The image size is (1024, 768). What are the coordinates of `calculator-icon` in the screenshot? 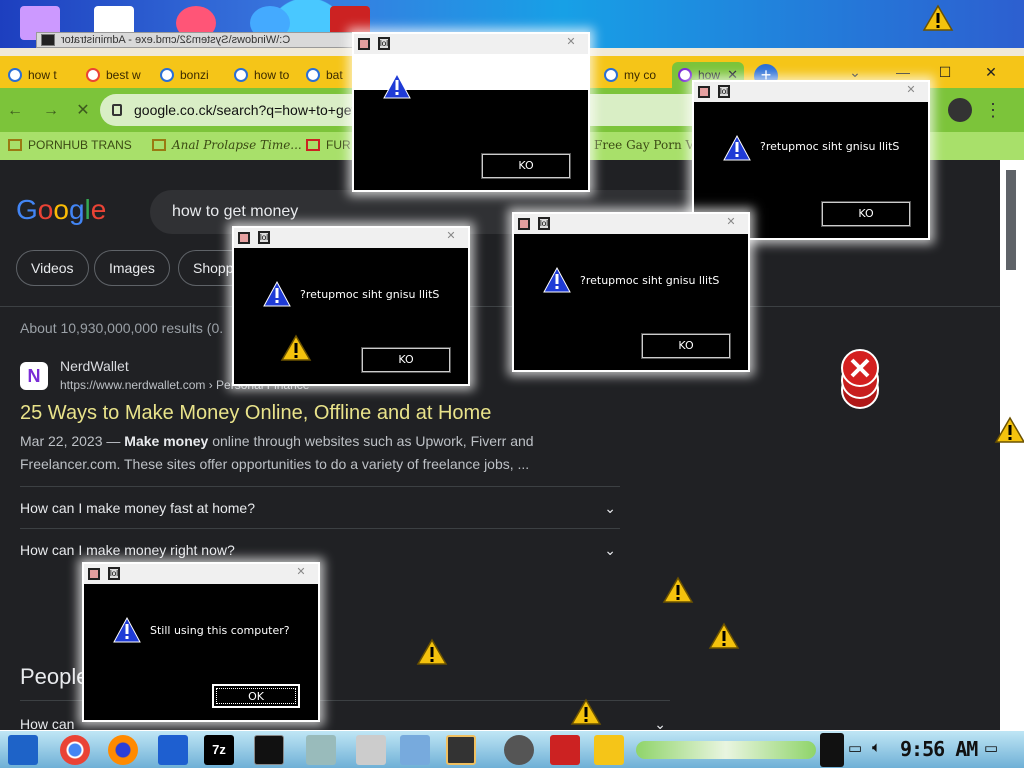 It's located at (609, 750).